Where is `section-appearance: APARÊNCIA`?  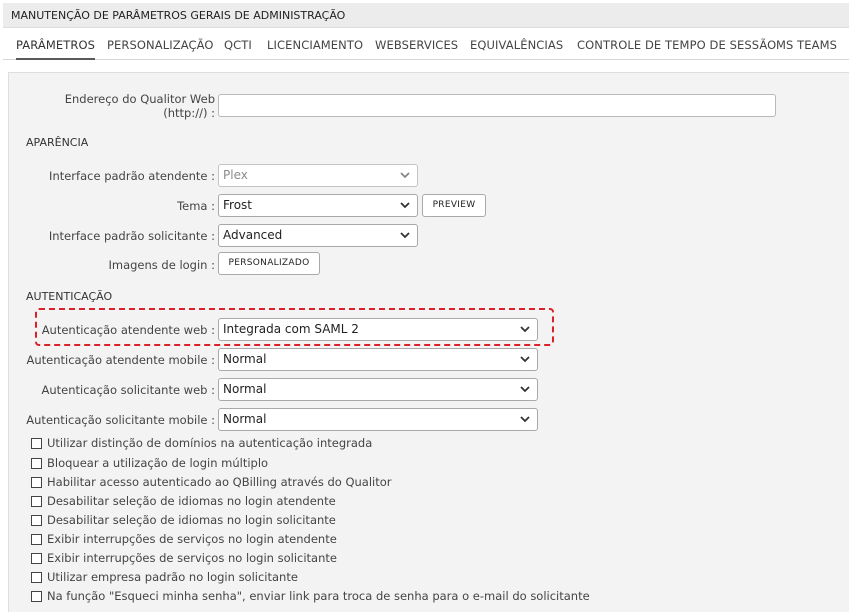 section-appearance: APARÊNCIA is located at coordinates (57, 142).